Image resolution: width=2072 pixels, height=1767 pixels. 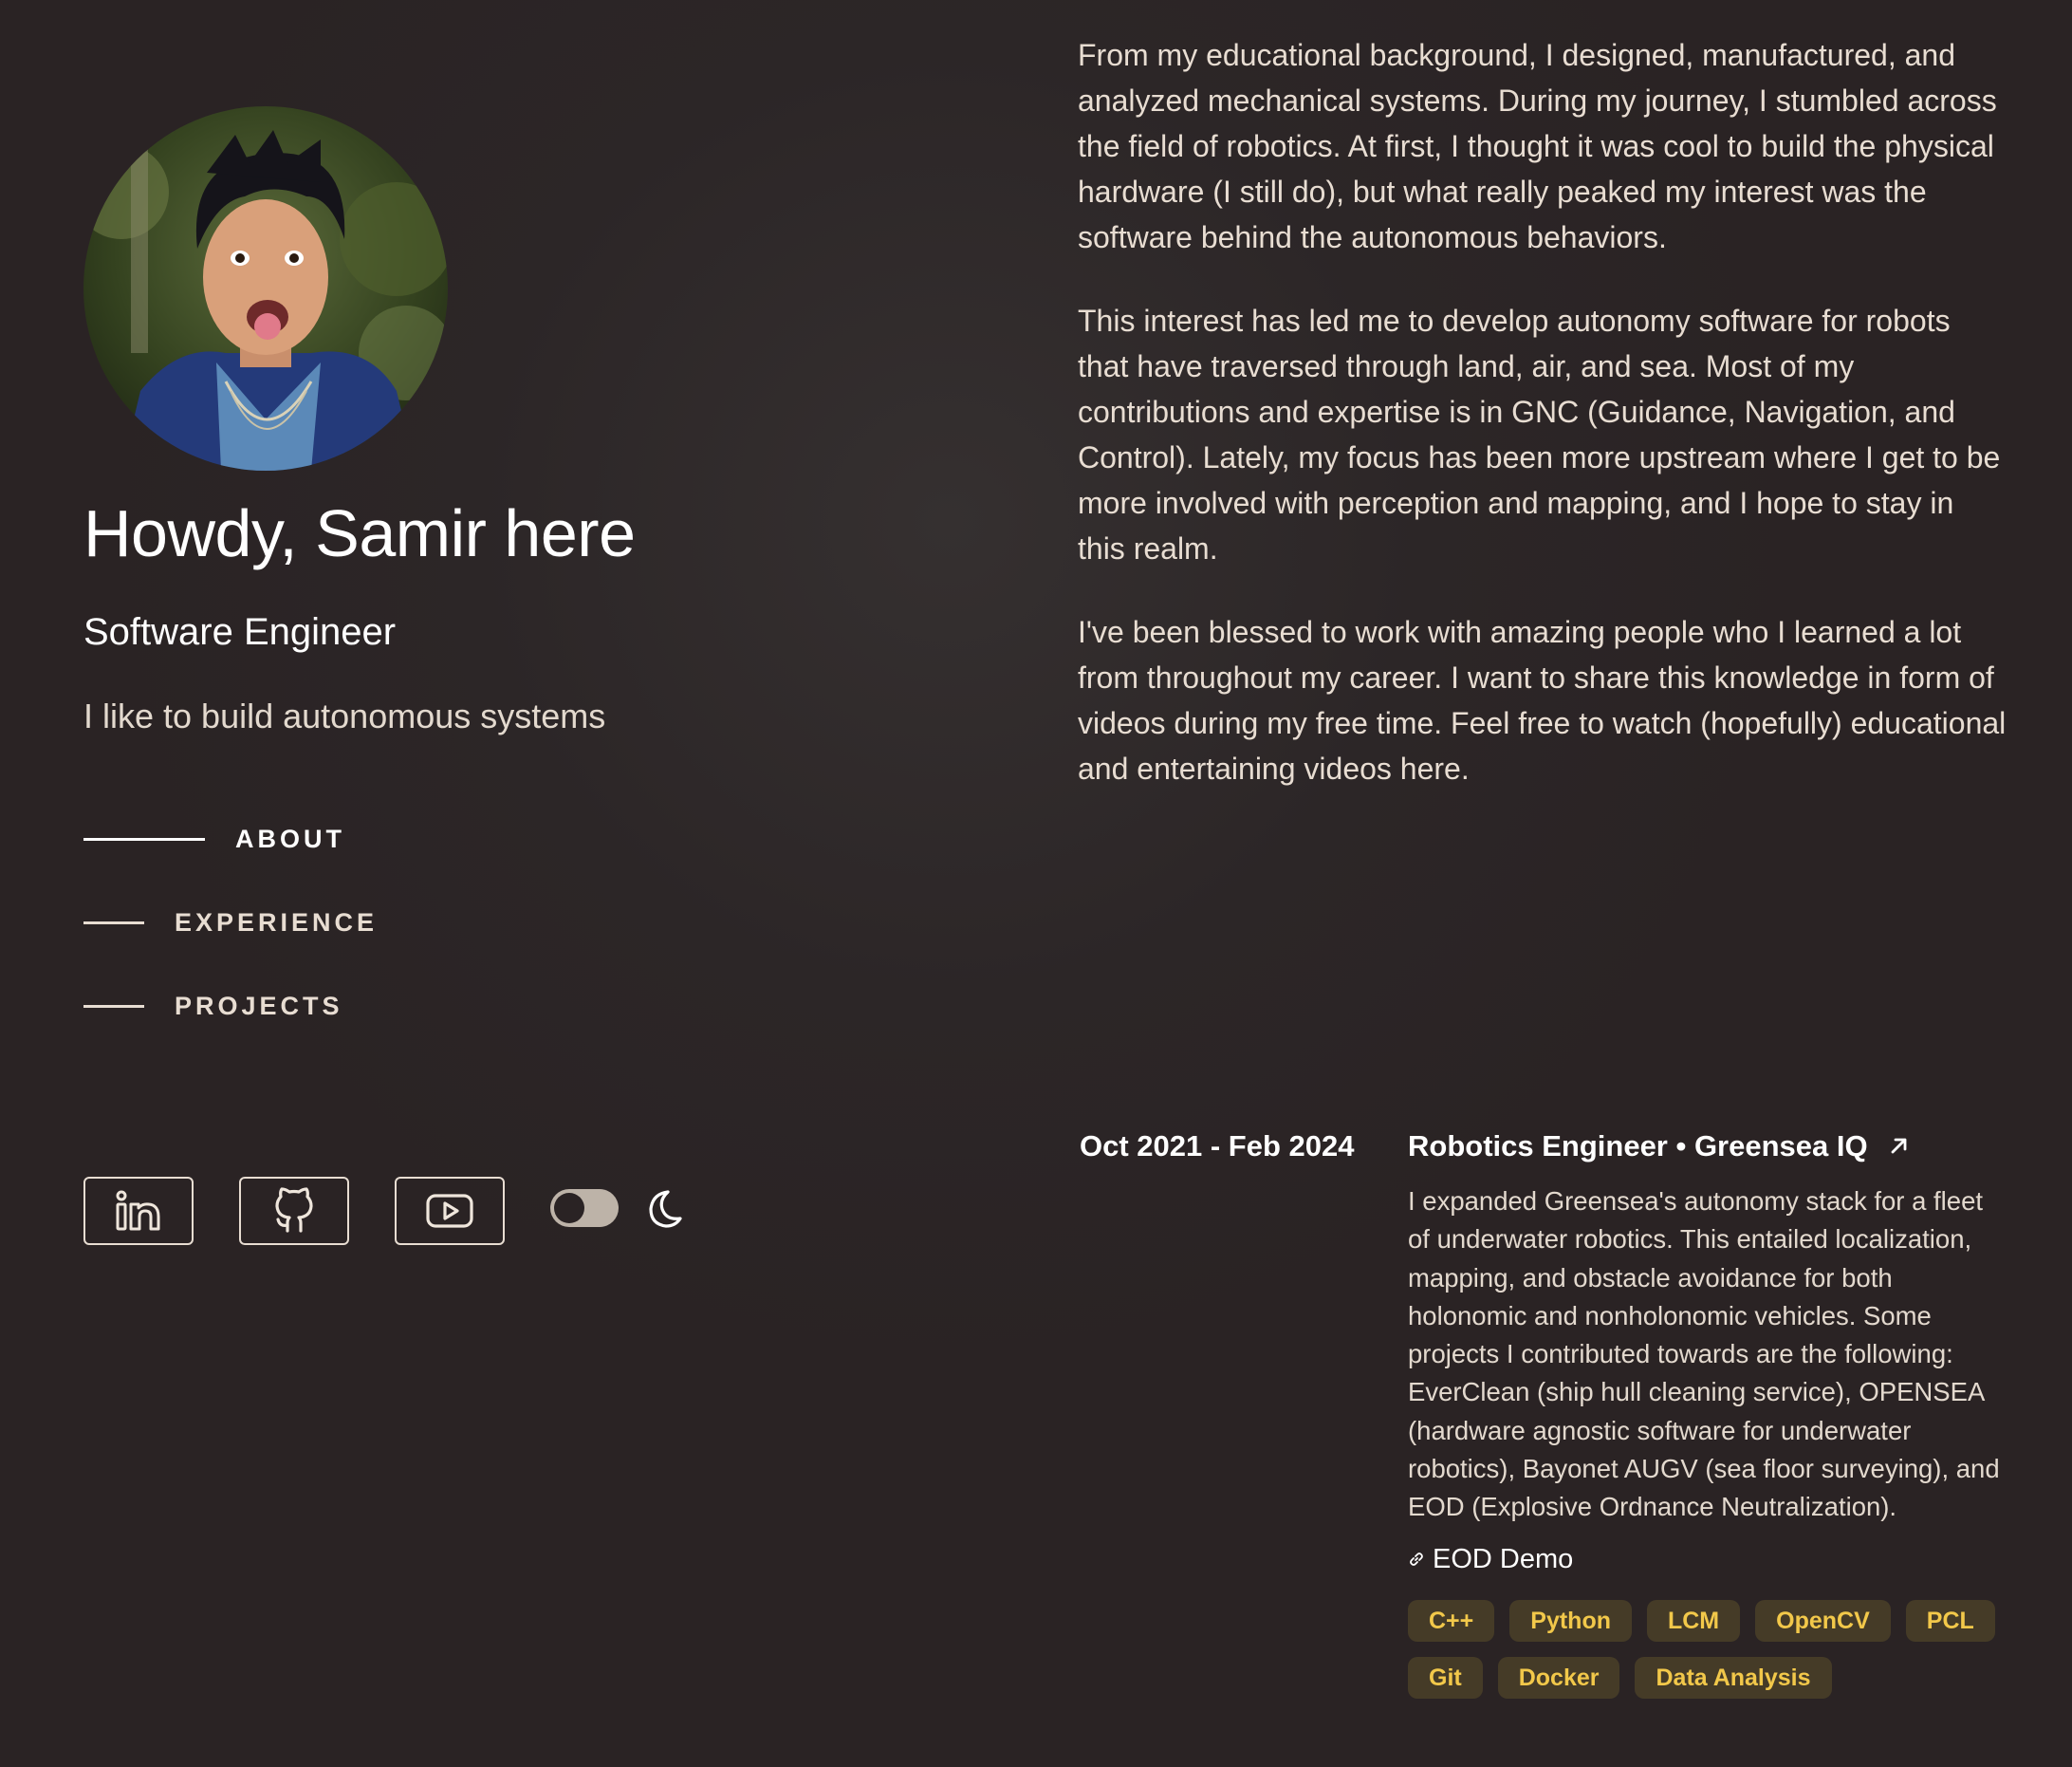 What do you see at coordinates (1733, 1677) in the screenshot?
I see `tag: Data Analysis` at bounding box center [1733, 1677].